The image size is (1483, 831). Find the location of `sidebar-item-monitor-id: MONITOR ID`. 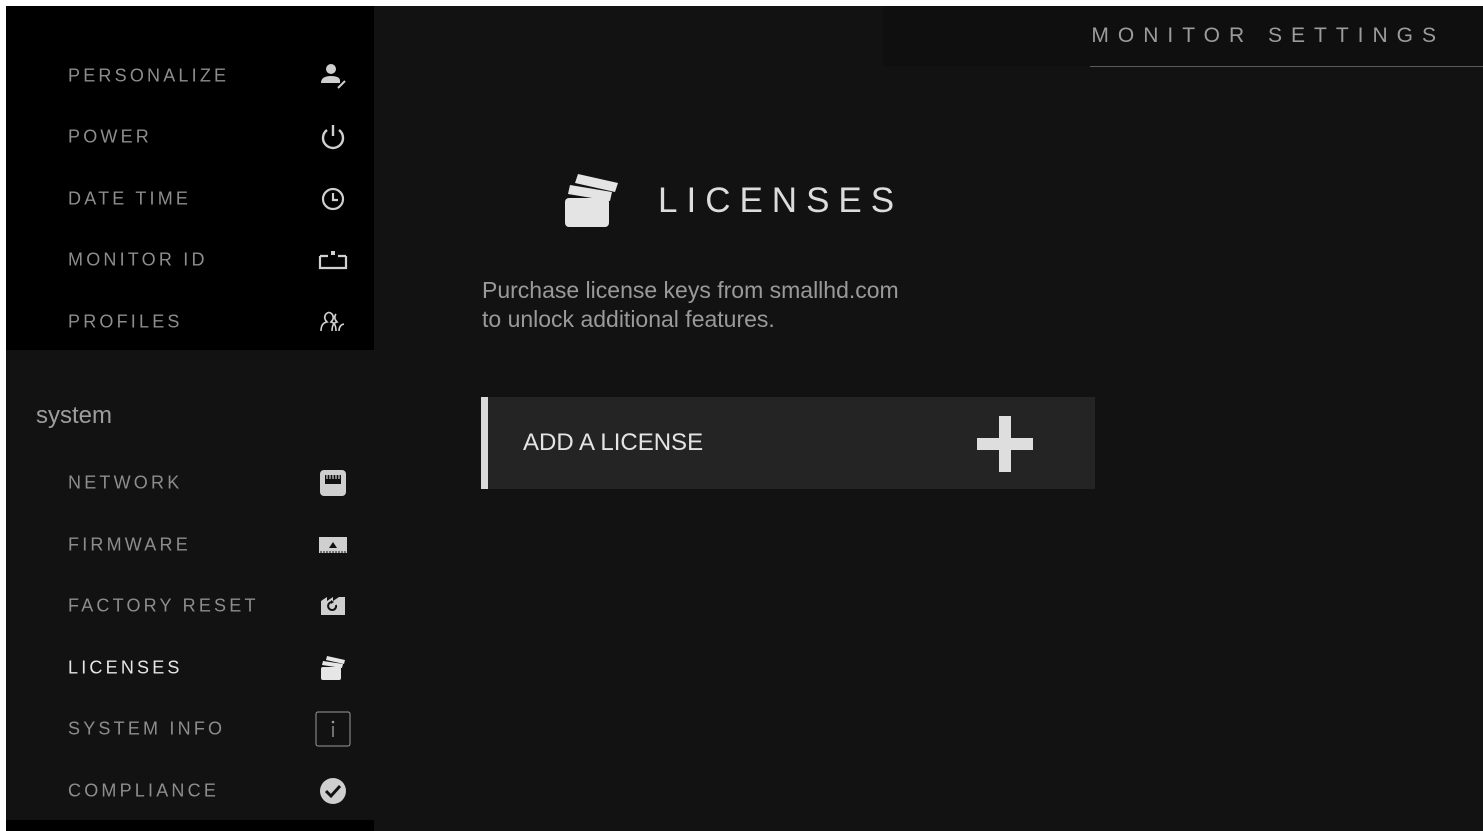

sidebar-item-monitor-id: MONITOR ID is located at coordinates (190, 260).